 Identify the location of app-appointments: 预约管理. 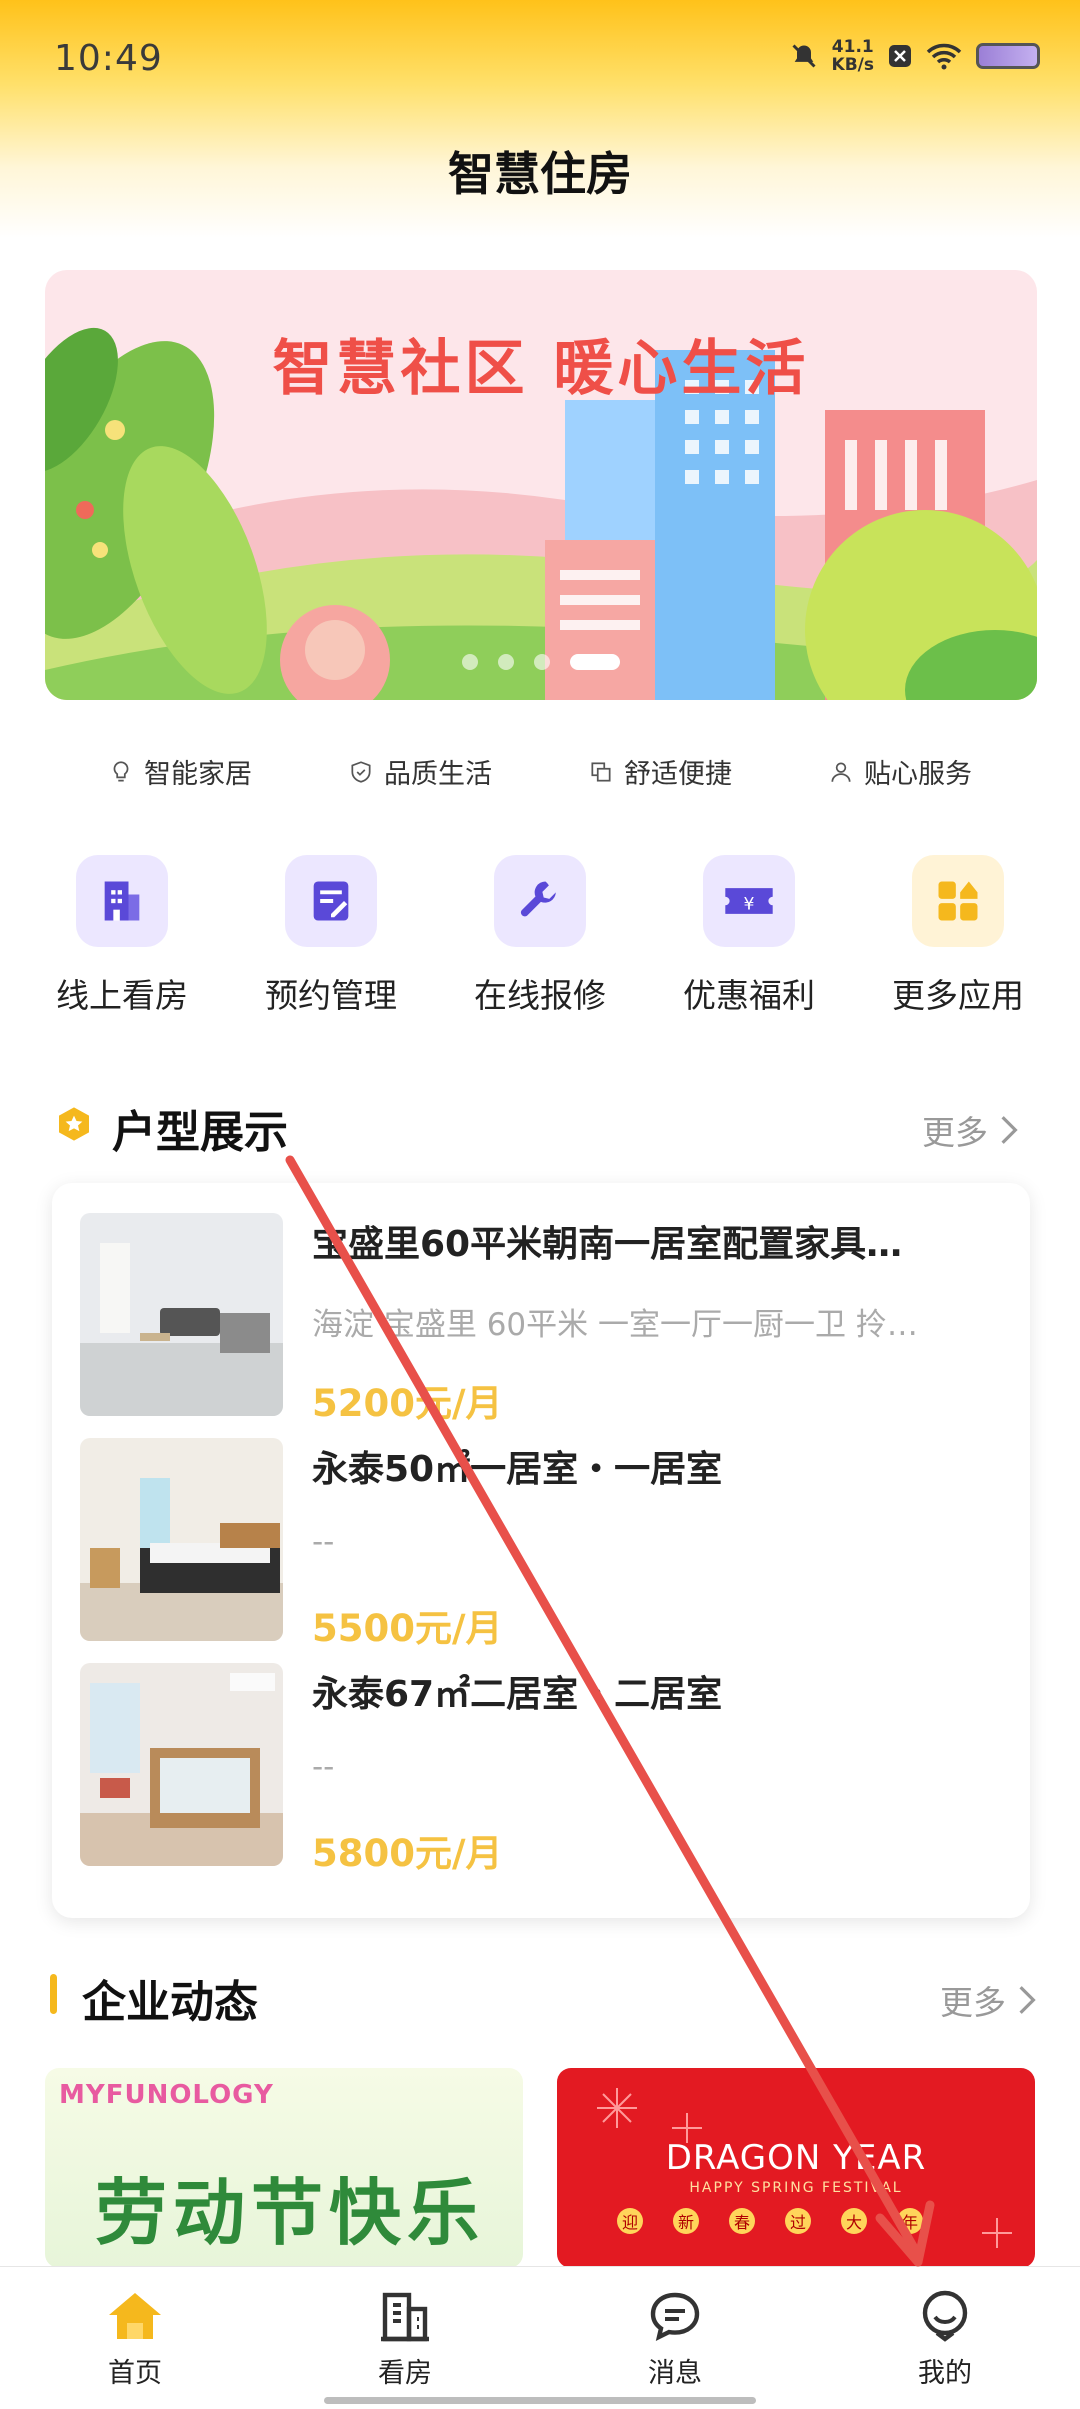
(331, 936).